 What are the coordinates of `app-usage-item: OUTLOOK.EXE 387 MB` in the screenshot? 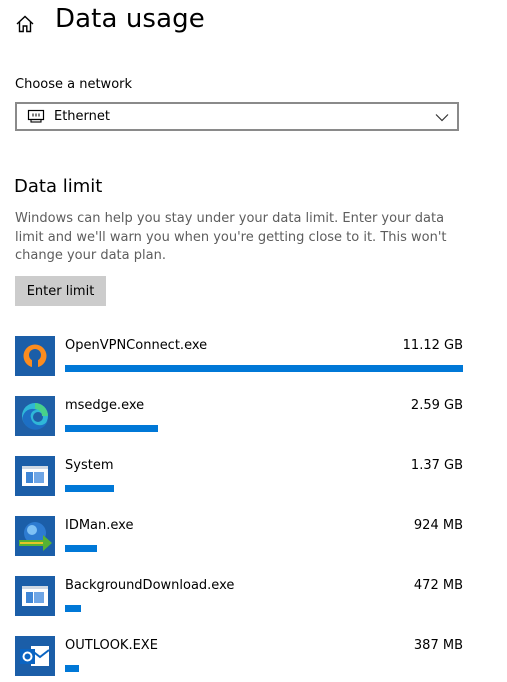 It's located at (239, 659).